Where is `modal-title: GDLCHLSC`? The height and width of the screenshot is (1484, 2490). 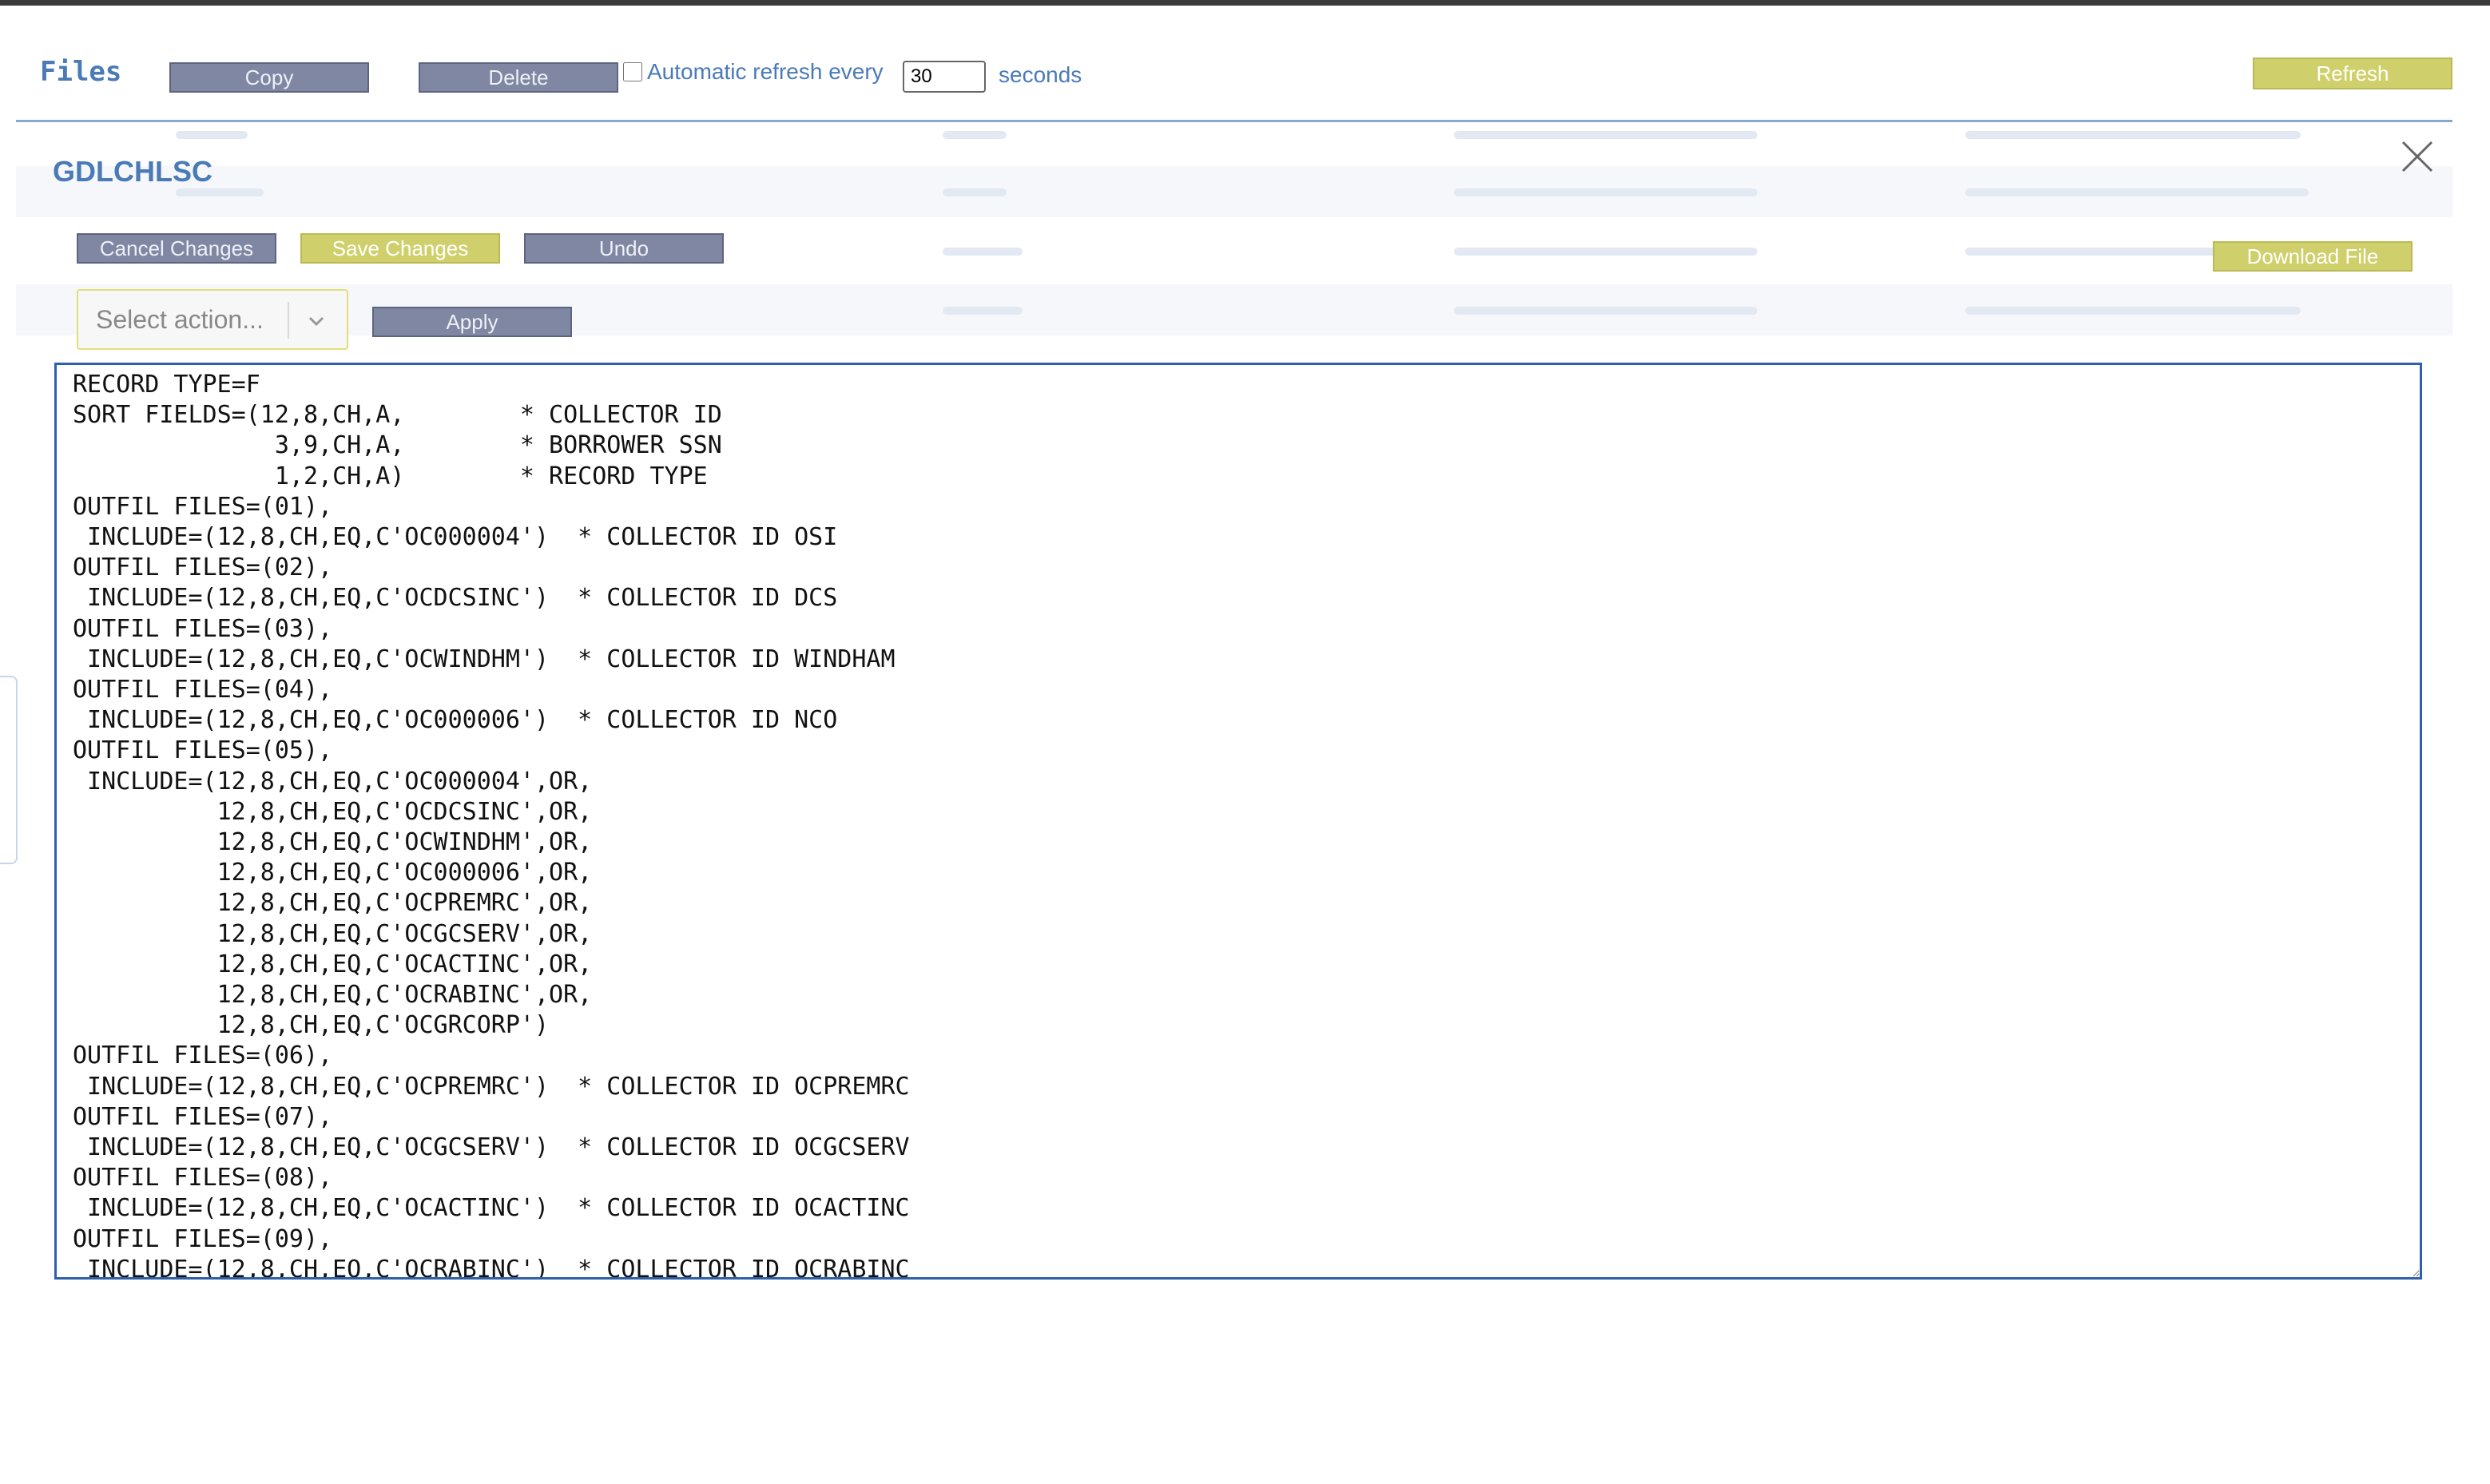
modal-title: GDLCHLSC is located at coordinates (132, 171).